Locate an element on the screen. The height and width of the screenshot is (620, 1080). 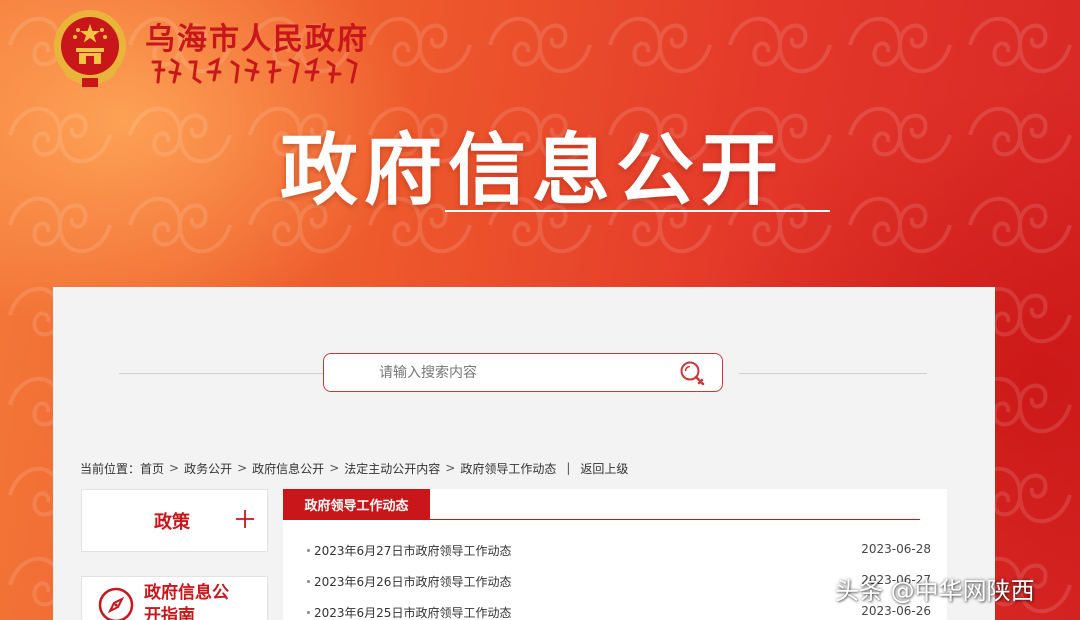
watermark: 头条 @中华网陕西 is located at coordinates (935, 591).